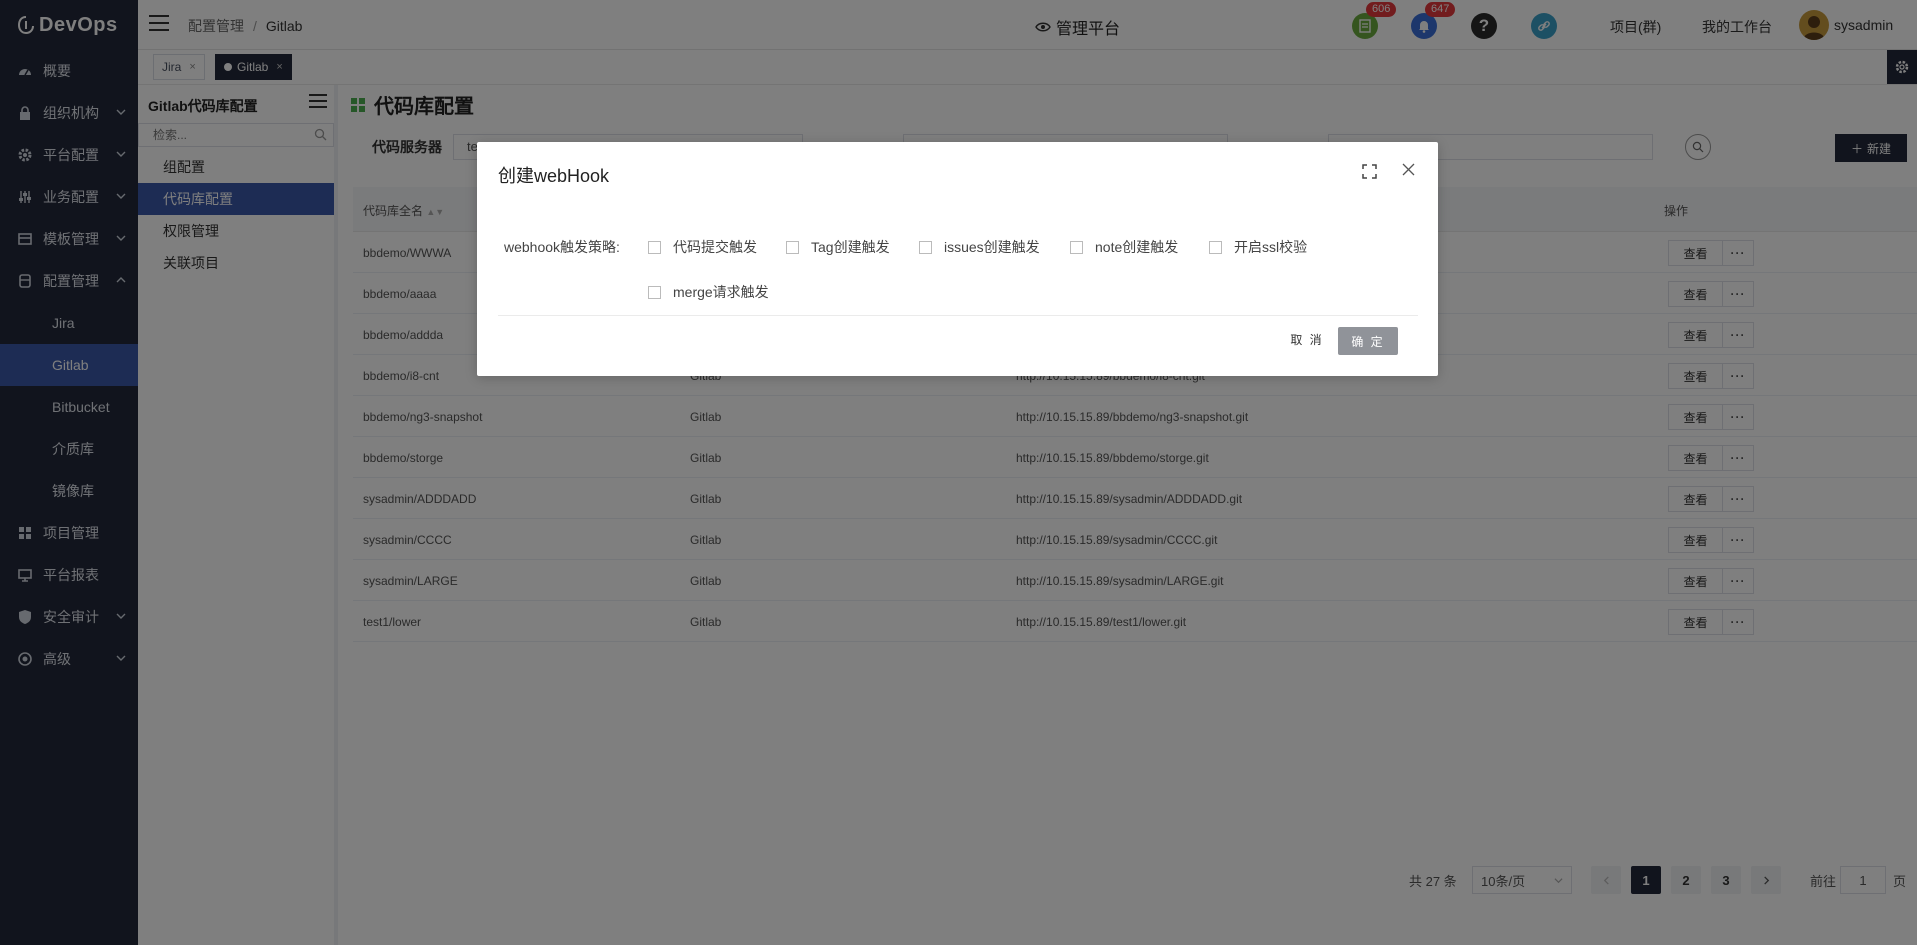  Describe the element at coordinates (992, 247) in the screenshot. I see `checkbox-label: issues创建触发` at that location.